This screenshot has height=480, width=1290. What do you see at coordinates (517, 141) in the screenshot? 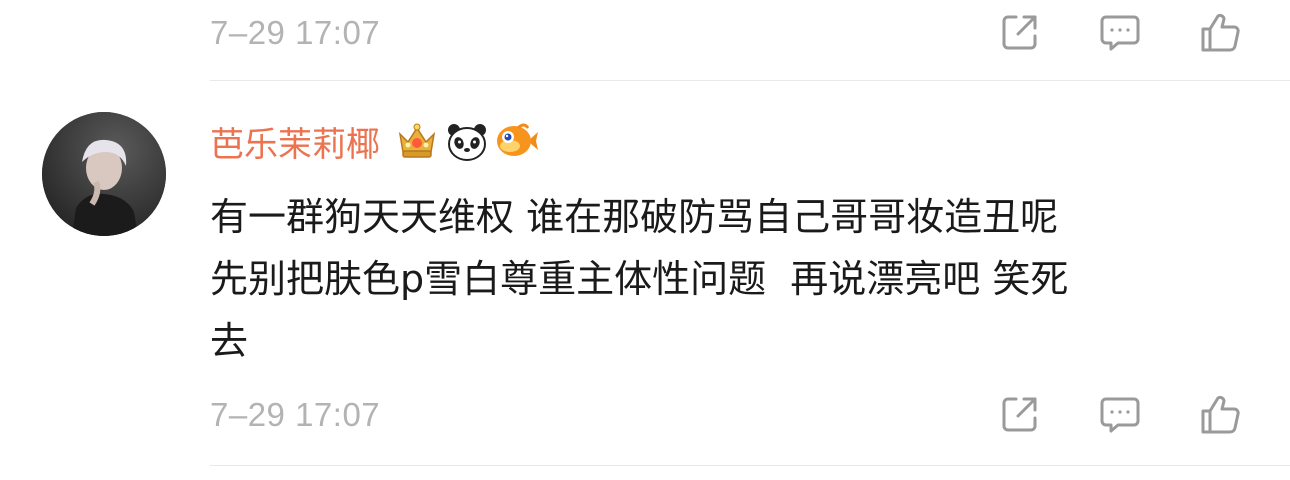
I see `fish-badge-icon` at bounding box center [517, 141].